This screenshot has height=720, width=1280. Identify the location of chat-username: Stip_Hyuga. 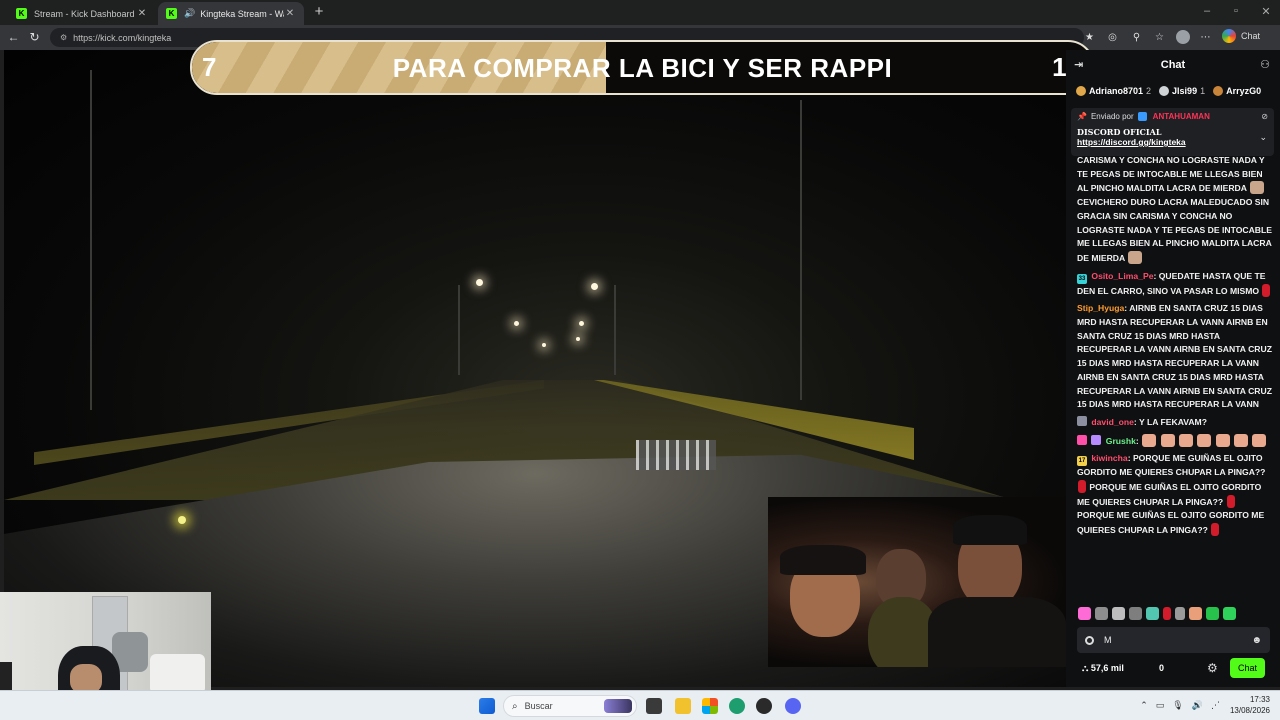
(1100, 308).